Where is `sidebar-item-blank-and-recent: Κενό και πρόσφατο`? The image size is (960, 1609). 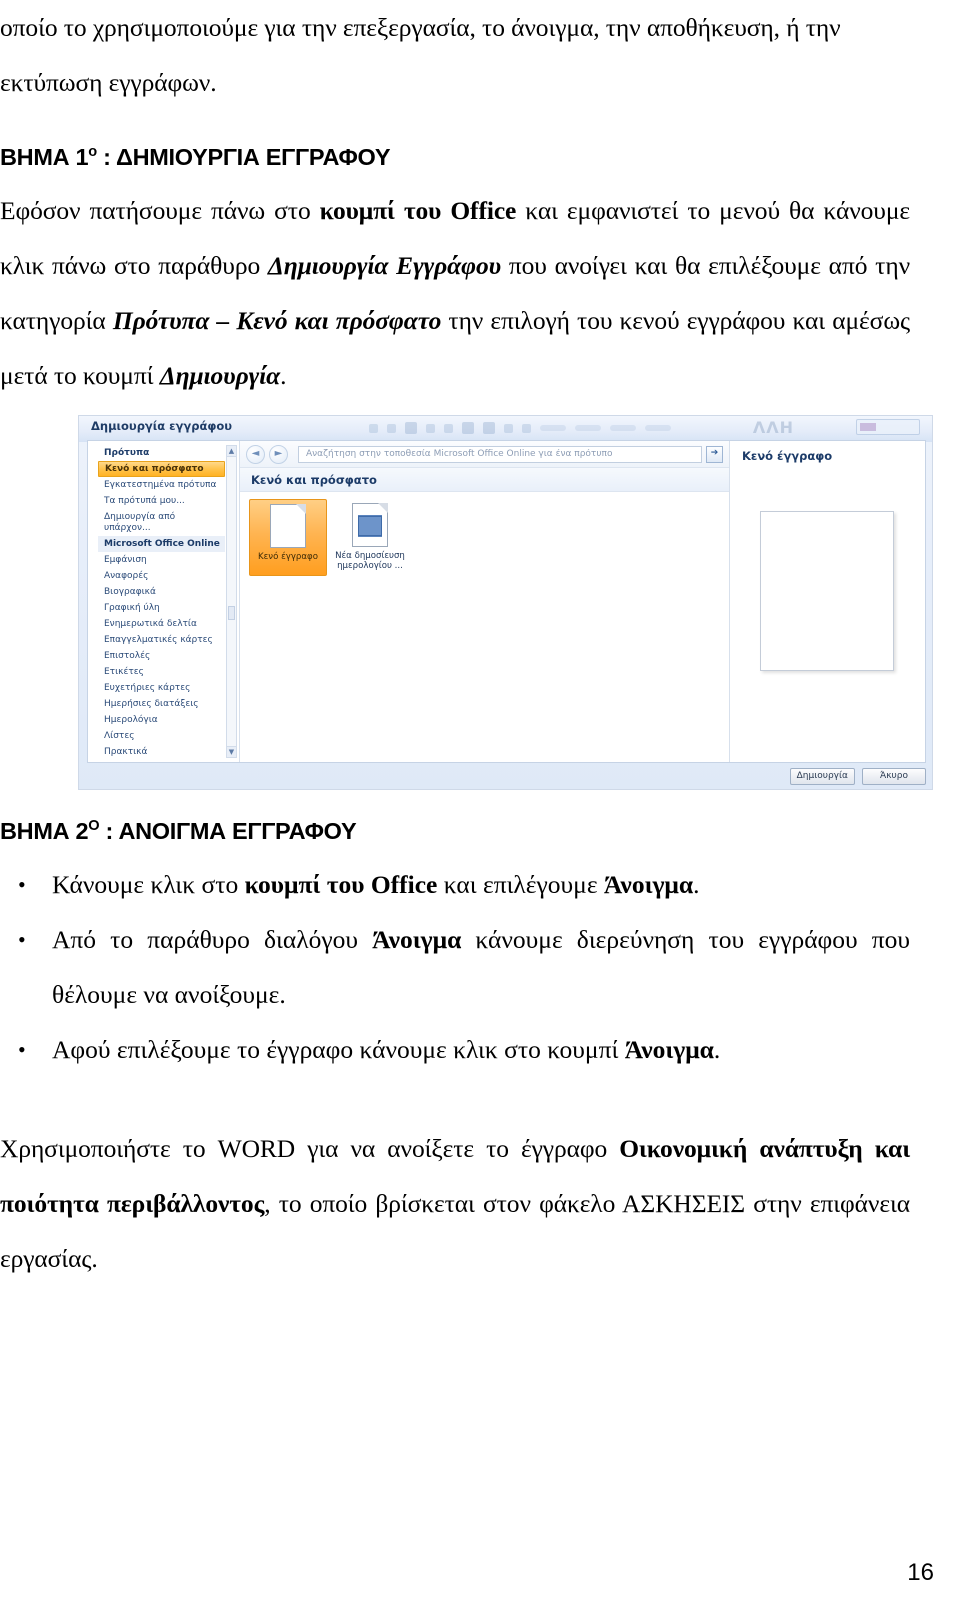 sidebar-item-blank-and-recent: Κενό και πρόσφατο is located at coordinates (161, 469).